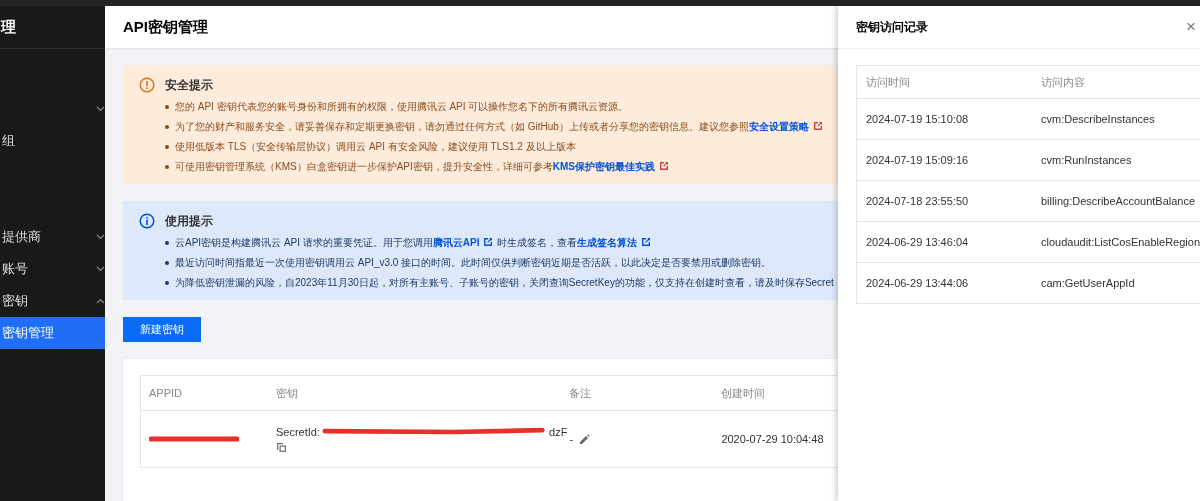 The height and width of the screenshot is (501, 1200). What do you see at coordinates (558, 431) in the screenshot?
I see `table-cell: dzF` at bounding box center [558, 431].